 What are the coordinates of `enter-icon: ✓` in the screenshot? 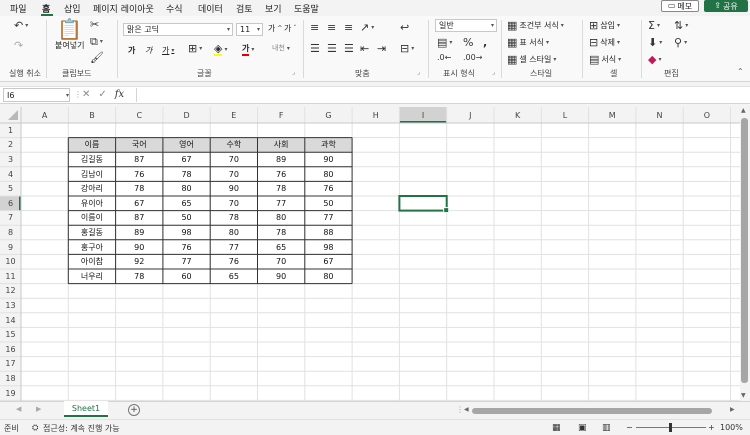 It's located at (102, 94).